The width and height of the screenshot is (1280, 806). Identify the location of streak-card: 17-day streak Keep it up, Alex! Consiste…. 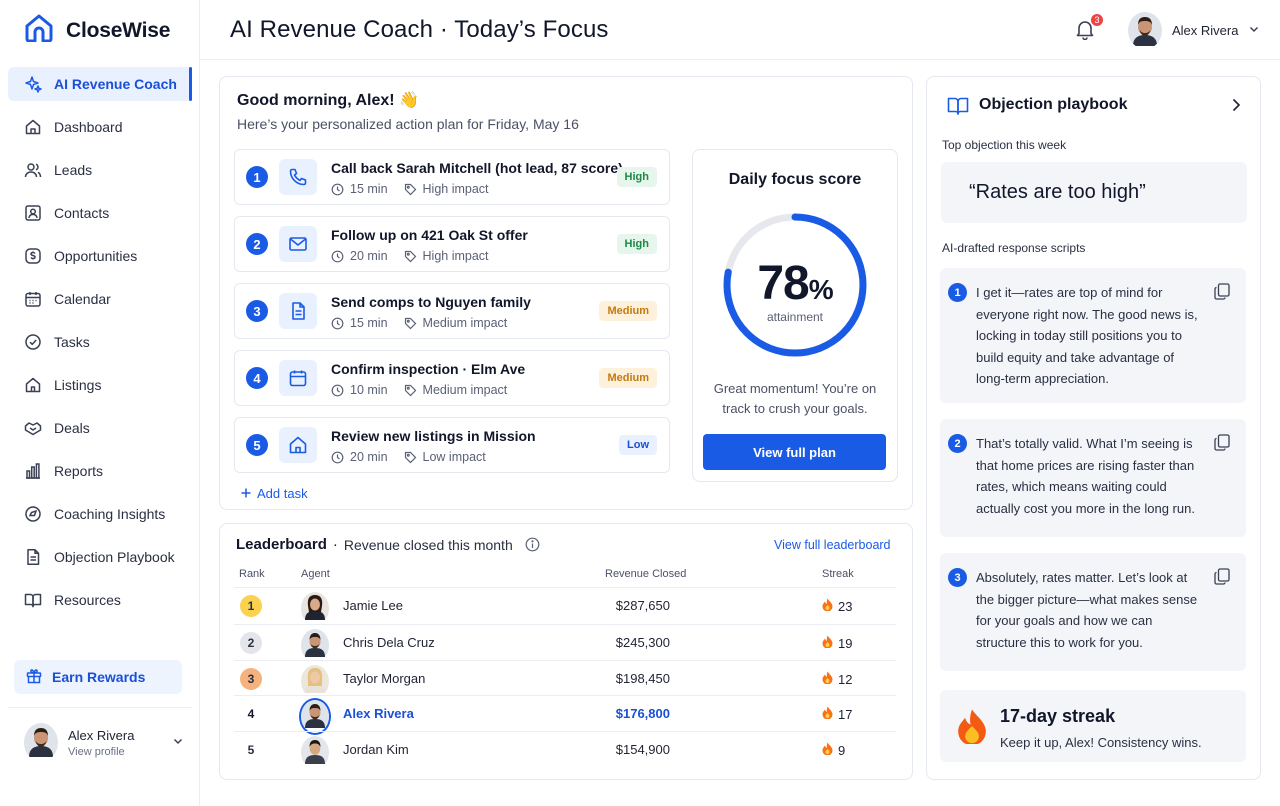
(1093, 726).